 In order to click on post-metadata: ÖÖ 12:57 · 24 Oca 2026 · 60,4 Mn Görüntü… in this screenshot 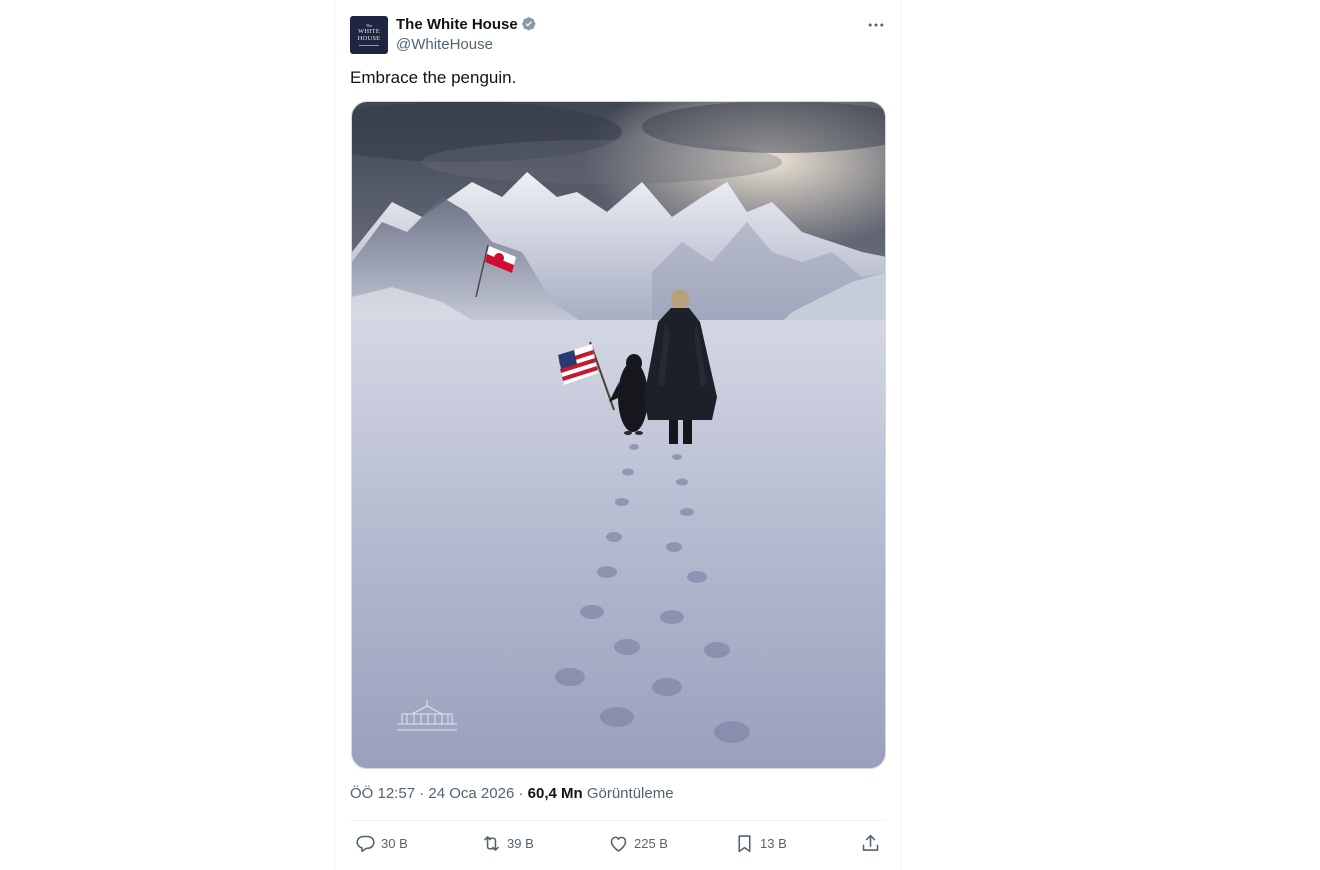, I will do `click(512, 793)`.